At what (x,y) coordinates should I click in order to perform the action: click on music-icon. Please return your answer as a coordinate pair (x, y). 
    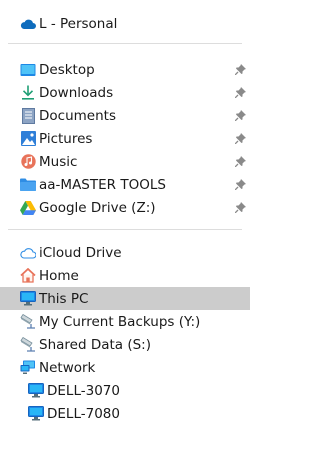
    Looking at the image, I should click on (28, 162).